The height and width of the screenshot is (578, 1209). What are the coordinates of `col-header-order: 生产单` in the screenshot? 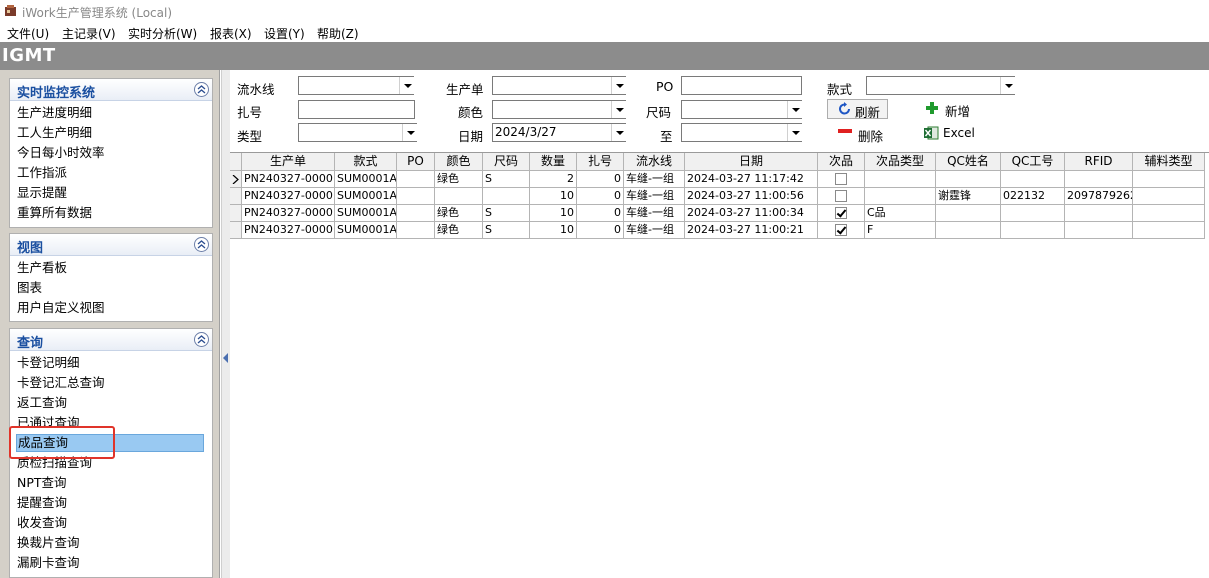 It's located at (288, 162).